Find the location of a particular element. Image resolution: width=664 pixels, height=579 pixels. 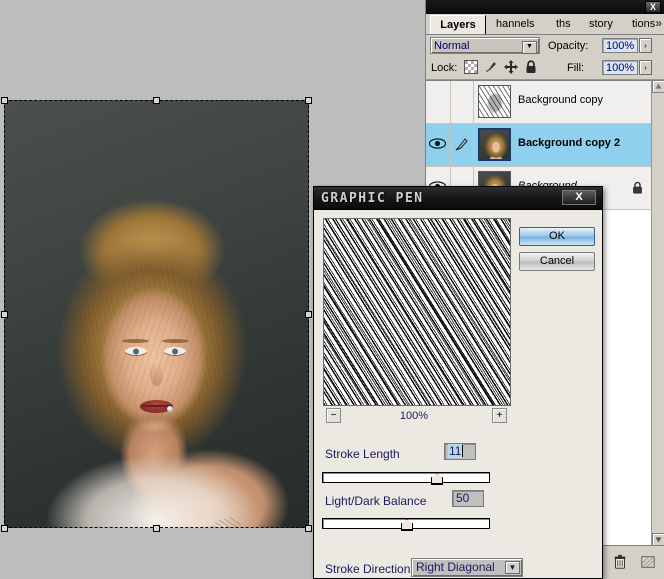

tab-paths: ths is located at coordinates (563, 24).